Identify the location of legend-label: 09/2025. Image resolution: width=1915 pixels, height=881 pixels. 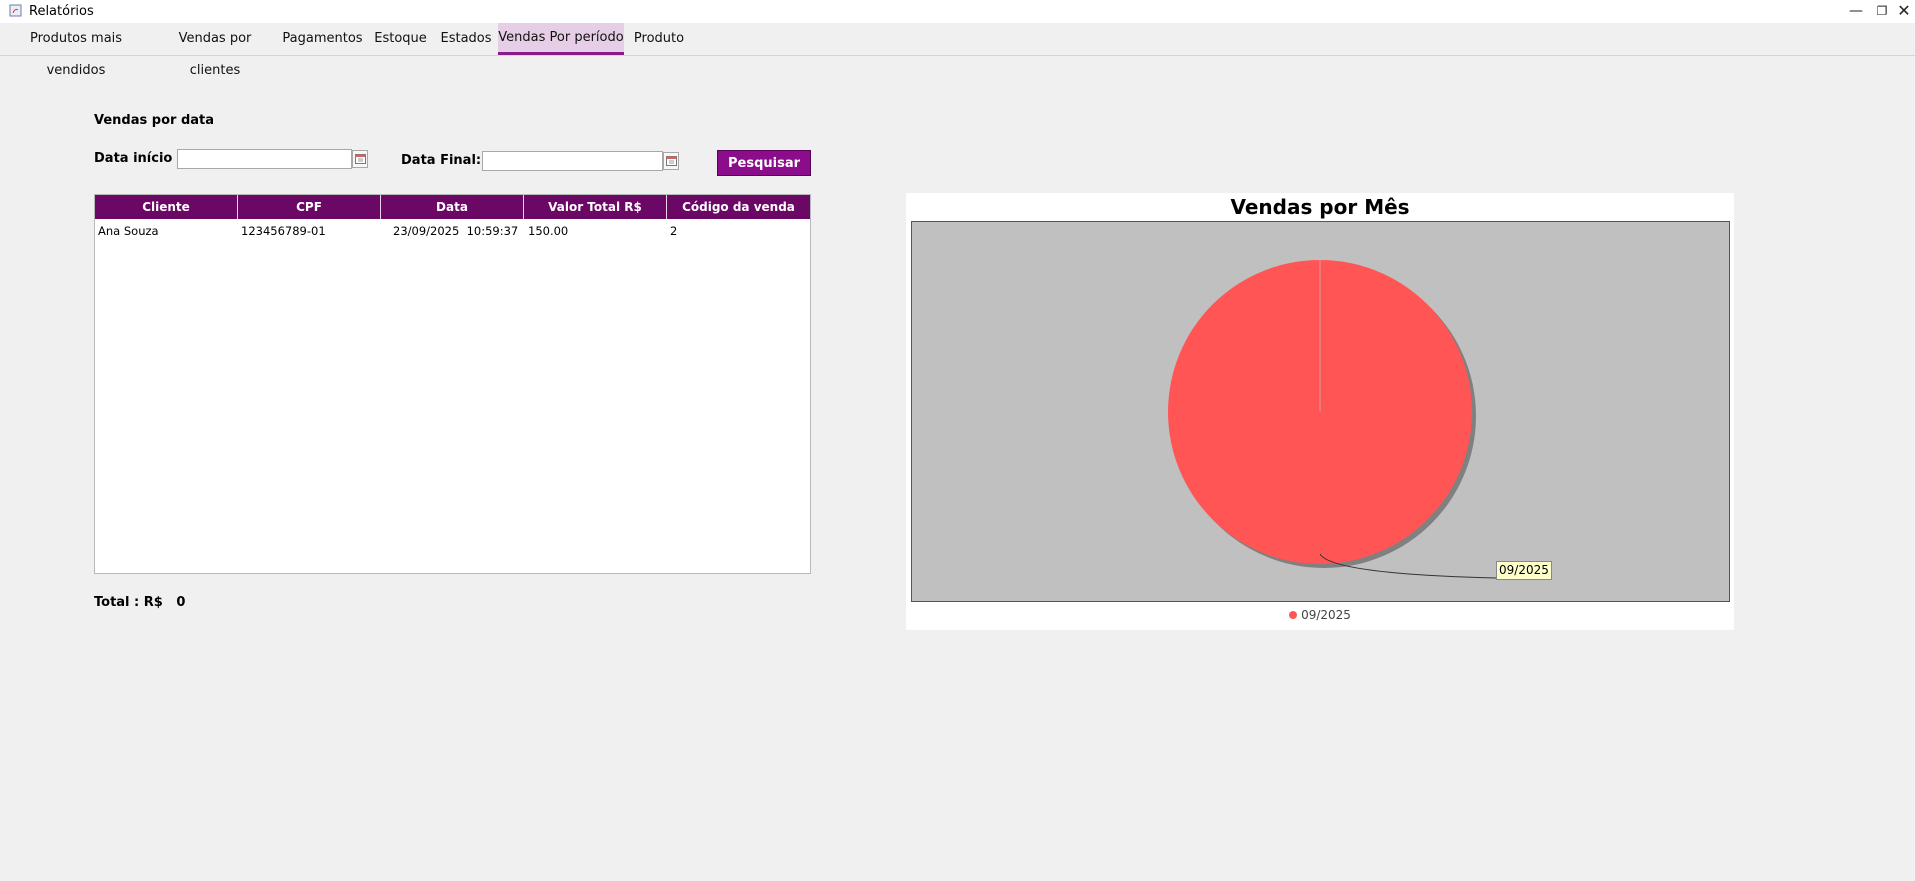
(1326, 615).